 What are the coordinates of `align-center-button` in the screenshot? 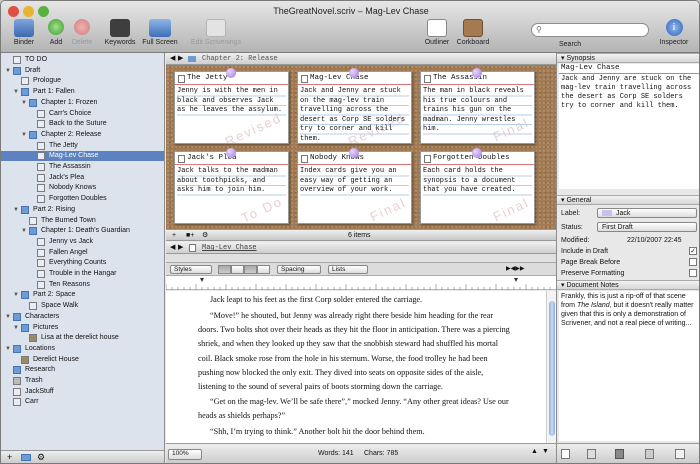 It's located at (237, 269).